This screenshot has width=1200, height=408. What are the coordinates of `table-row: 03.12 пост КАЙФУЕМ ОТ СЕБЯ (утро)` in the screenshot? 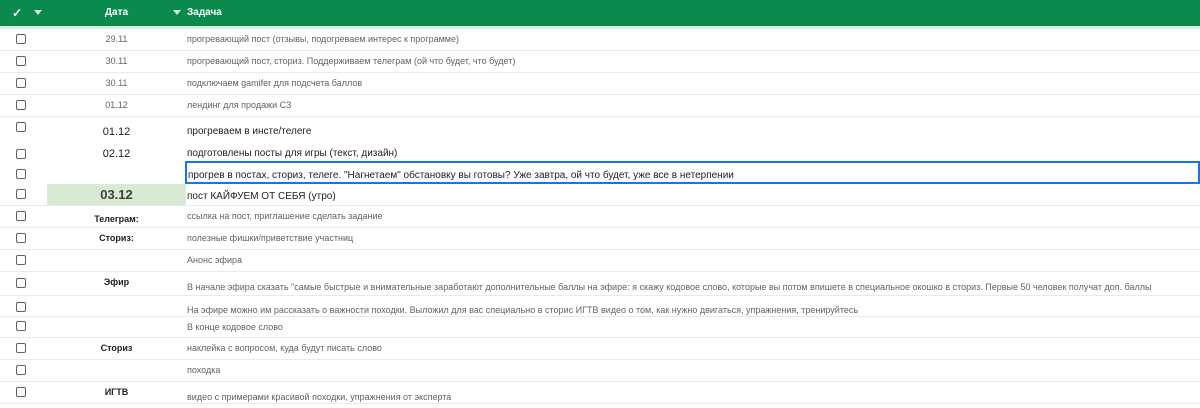 It's located at (600, 195).